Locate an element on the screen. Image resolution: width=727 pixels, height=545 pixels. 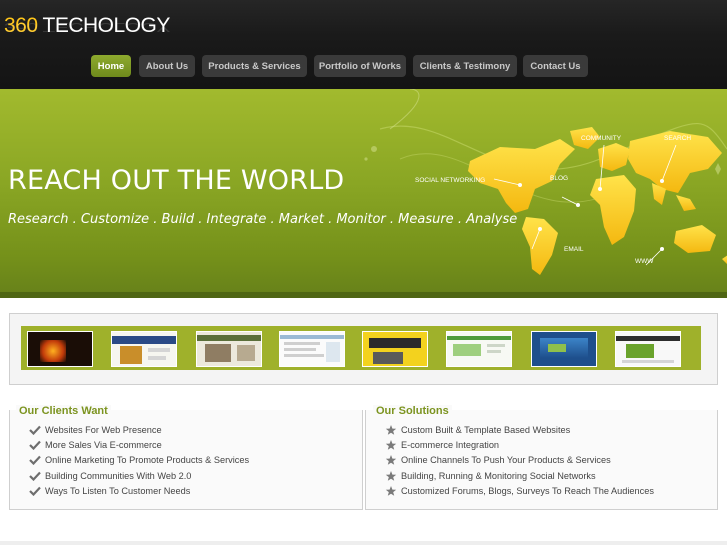
nav-portfolio: Portfolio of Works is located at coordinates (360, 66).